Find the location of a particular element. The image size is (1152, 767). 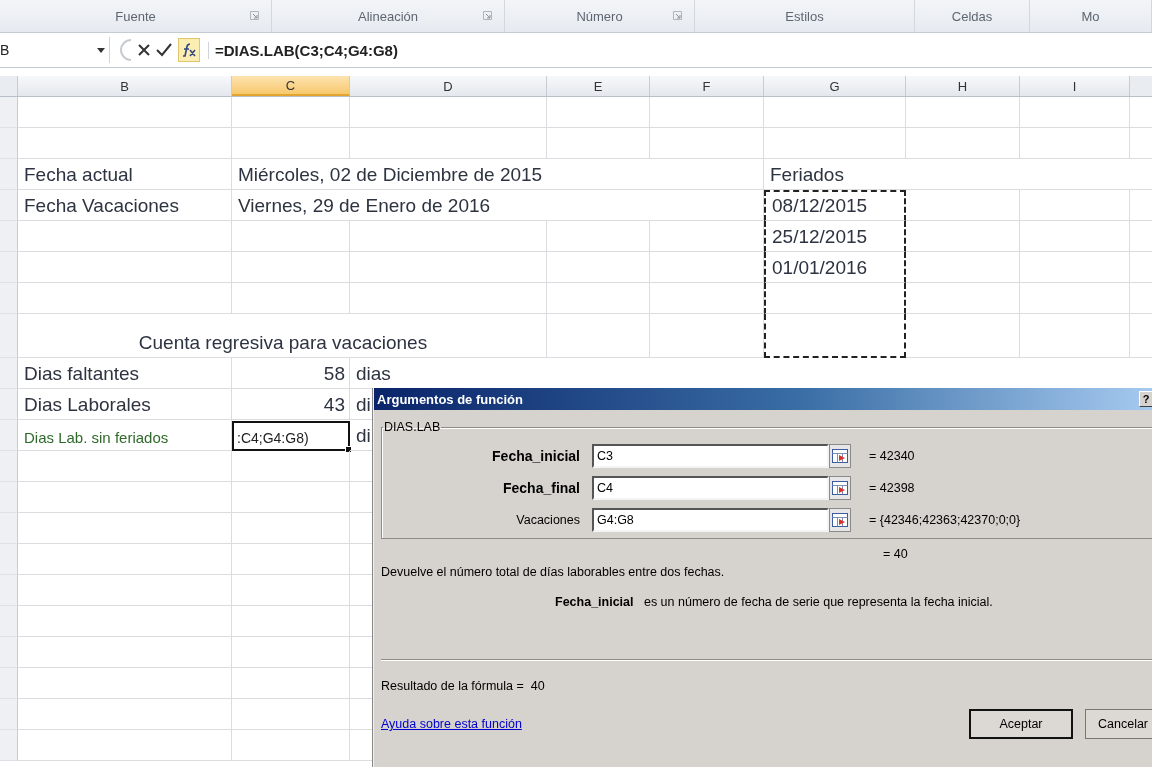

cell-text: dias is located at coordinates (373, 374).